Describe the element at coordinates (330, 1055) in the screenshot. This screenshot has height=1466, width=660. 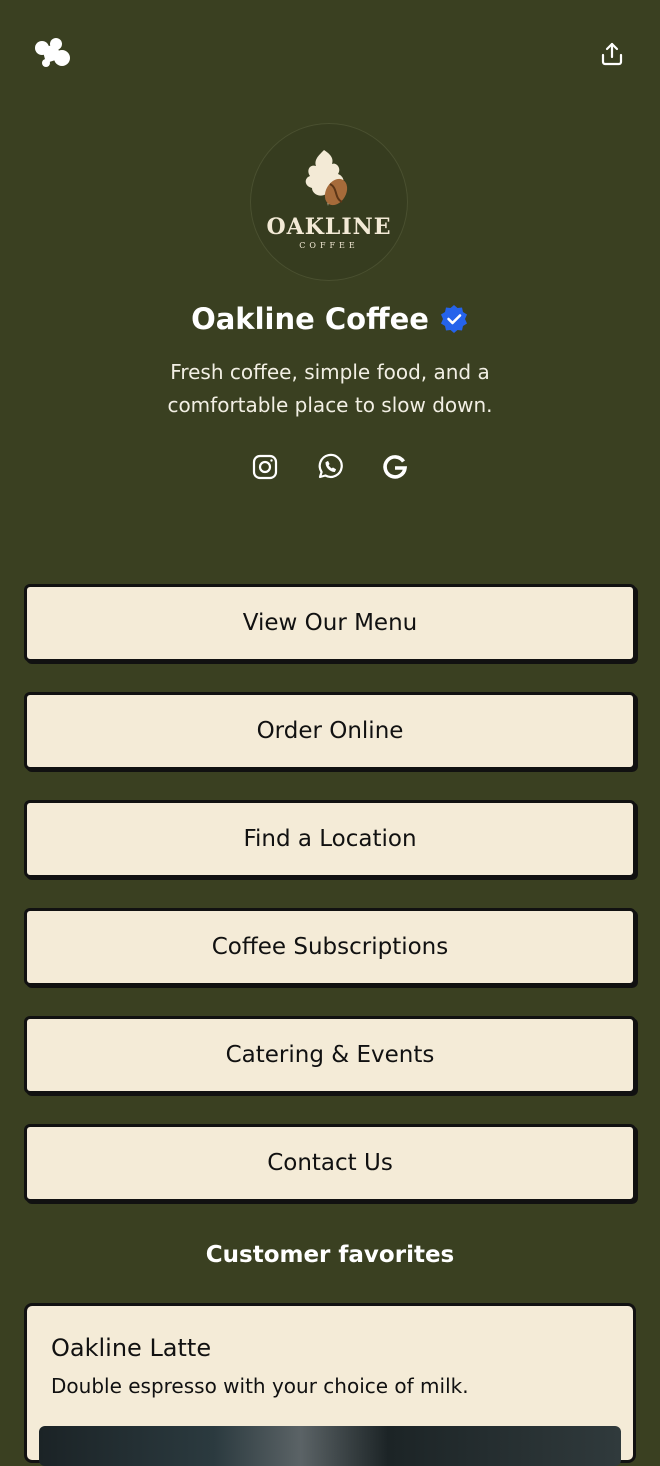
I see `link-button-catering: Catering & Events` at that location.